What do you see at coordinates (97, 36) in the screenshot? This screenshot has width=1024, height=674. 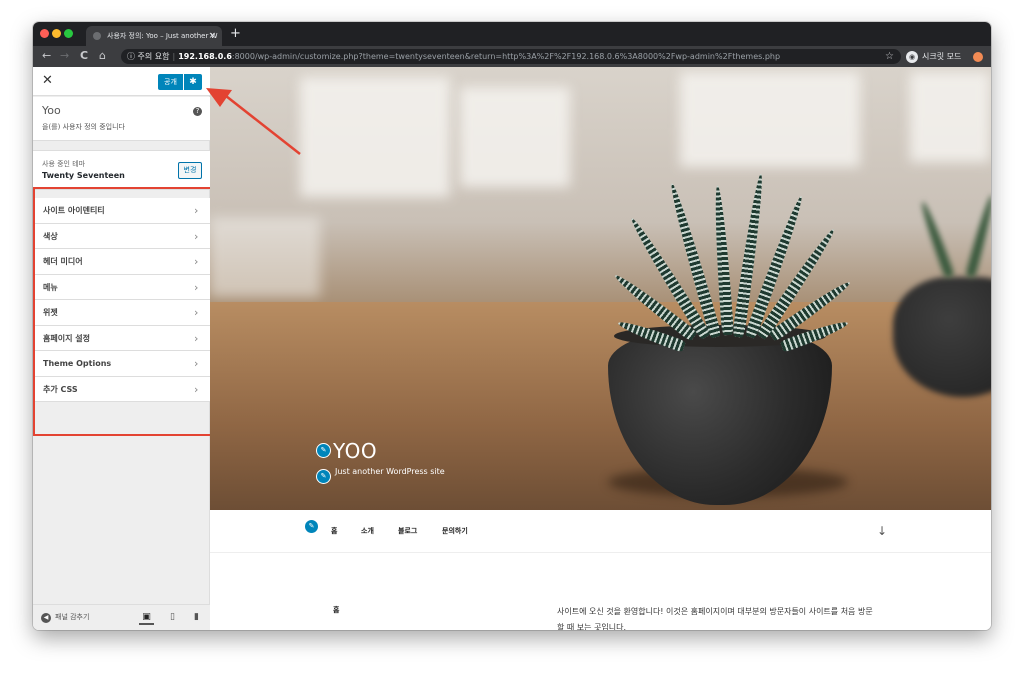 I see `tab-favicon-icon` at bounding box center [97, 36].